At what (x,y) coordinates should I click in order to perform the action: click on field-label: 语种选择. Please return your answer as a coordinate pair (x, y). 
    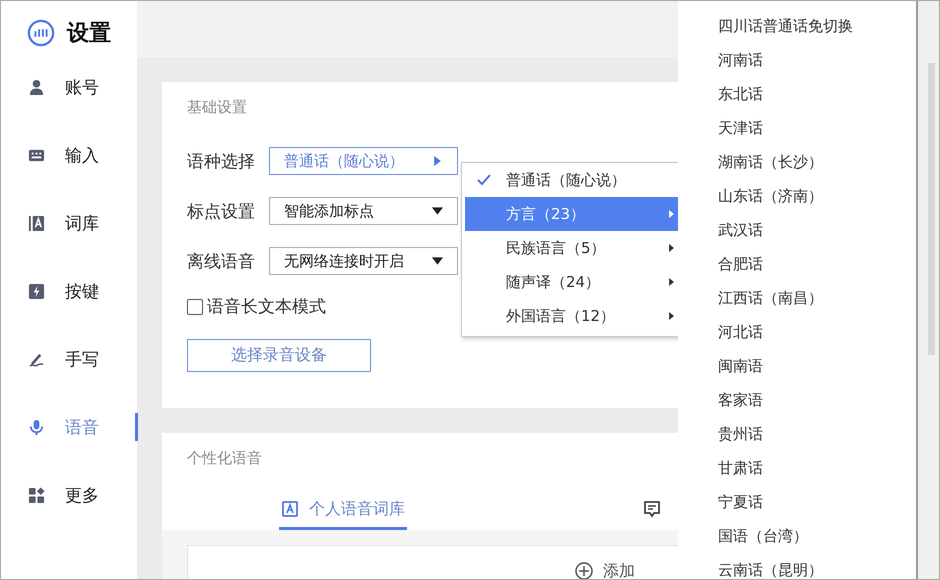
    Looking at the image, I should click on (221, 161).